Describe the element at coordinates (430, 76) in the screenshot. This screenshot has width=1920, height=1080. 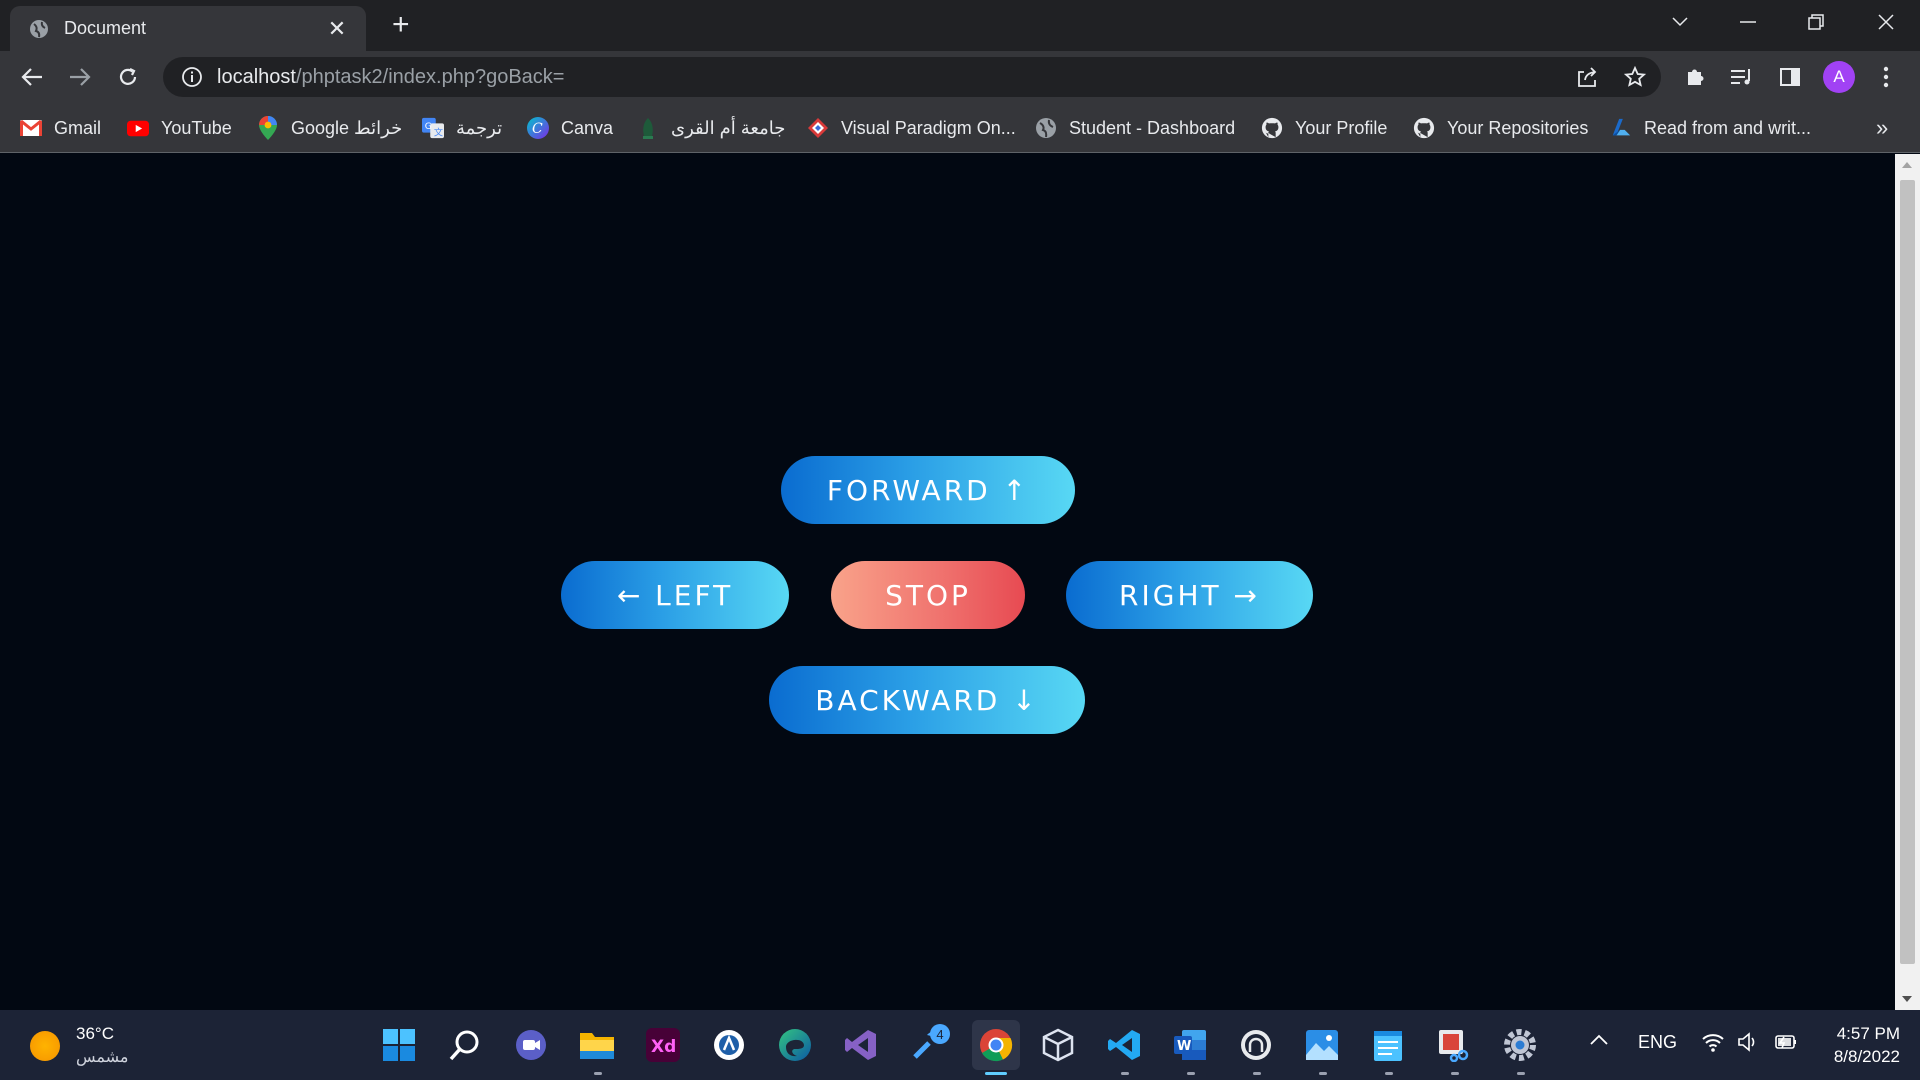
I see `url-path: /phptask2/index.php?goBack=` at that location.